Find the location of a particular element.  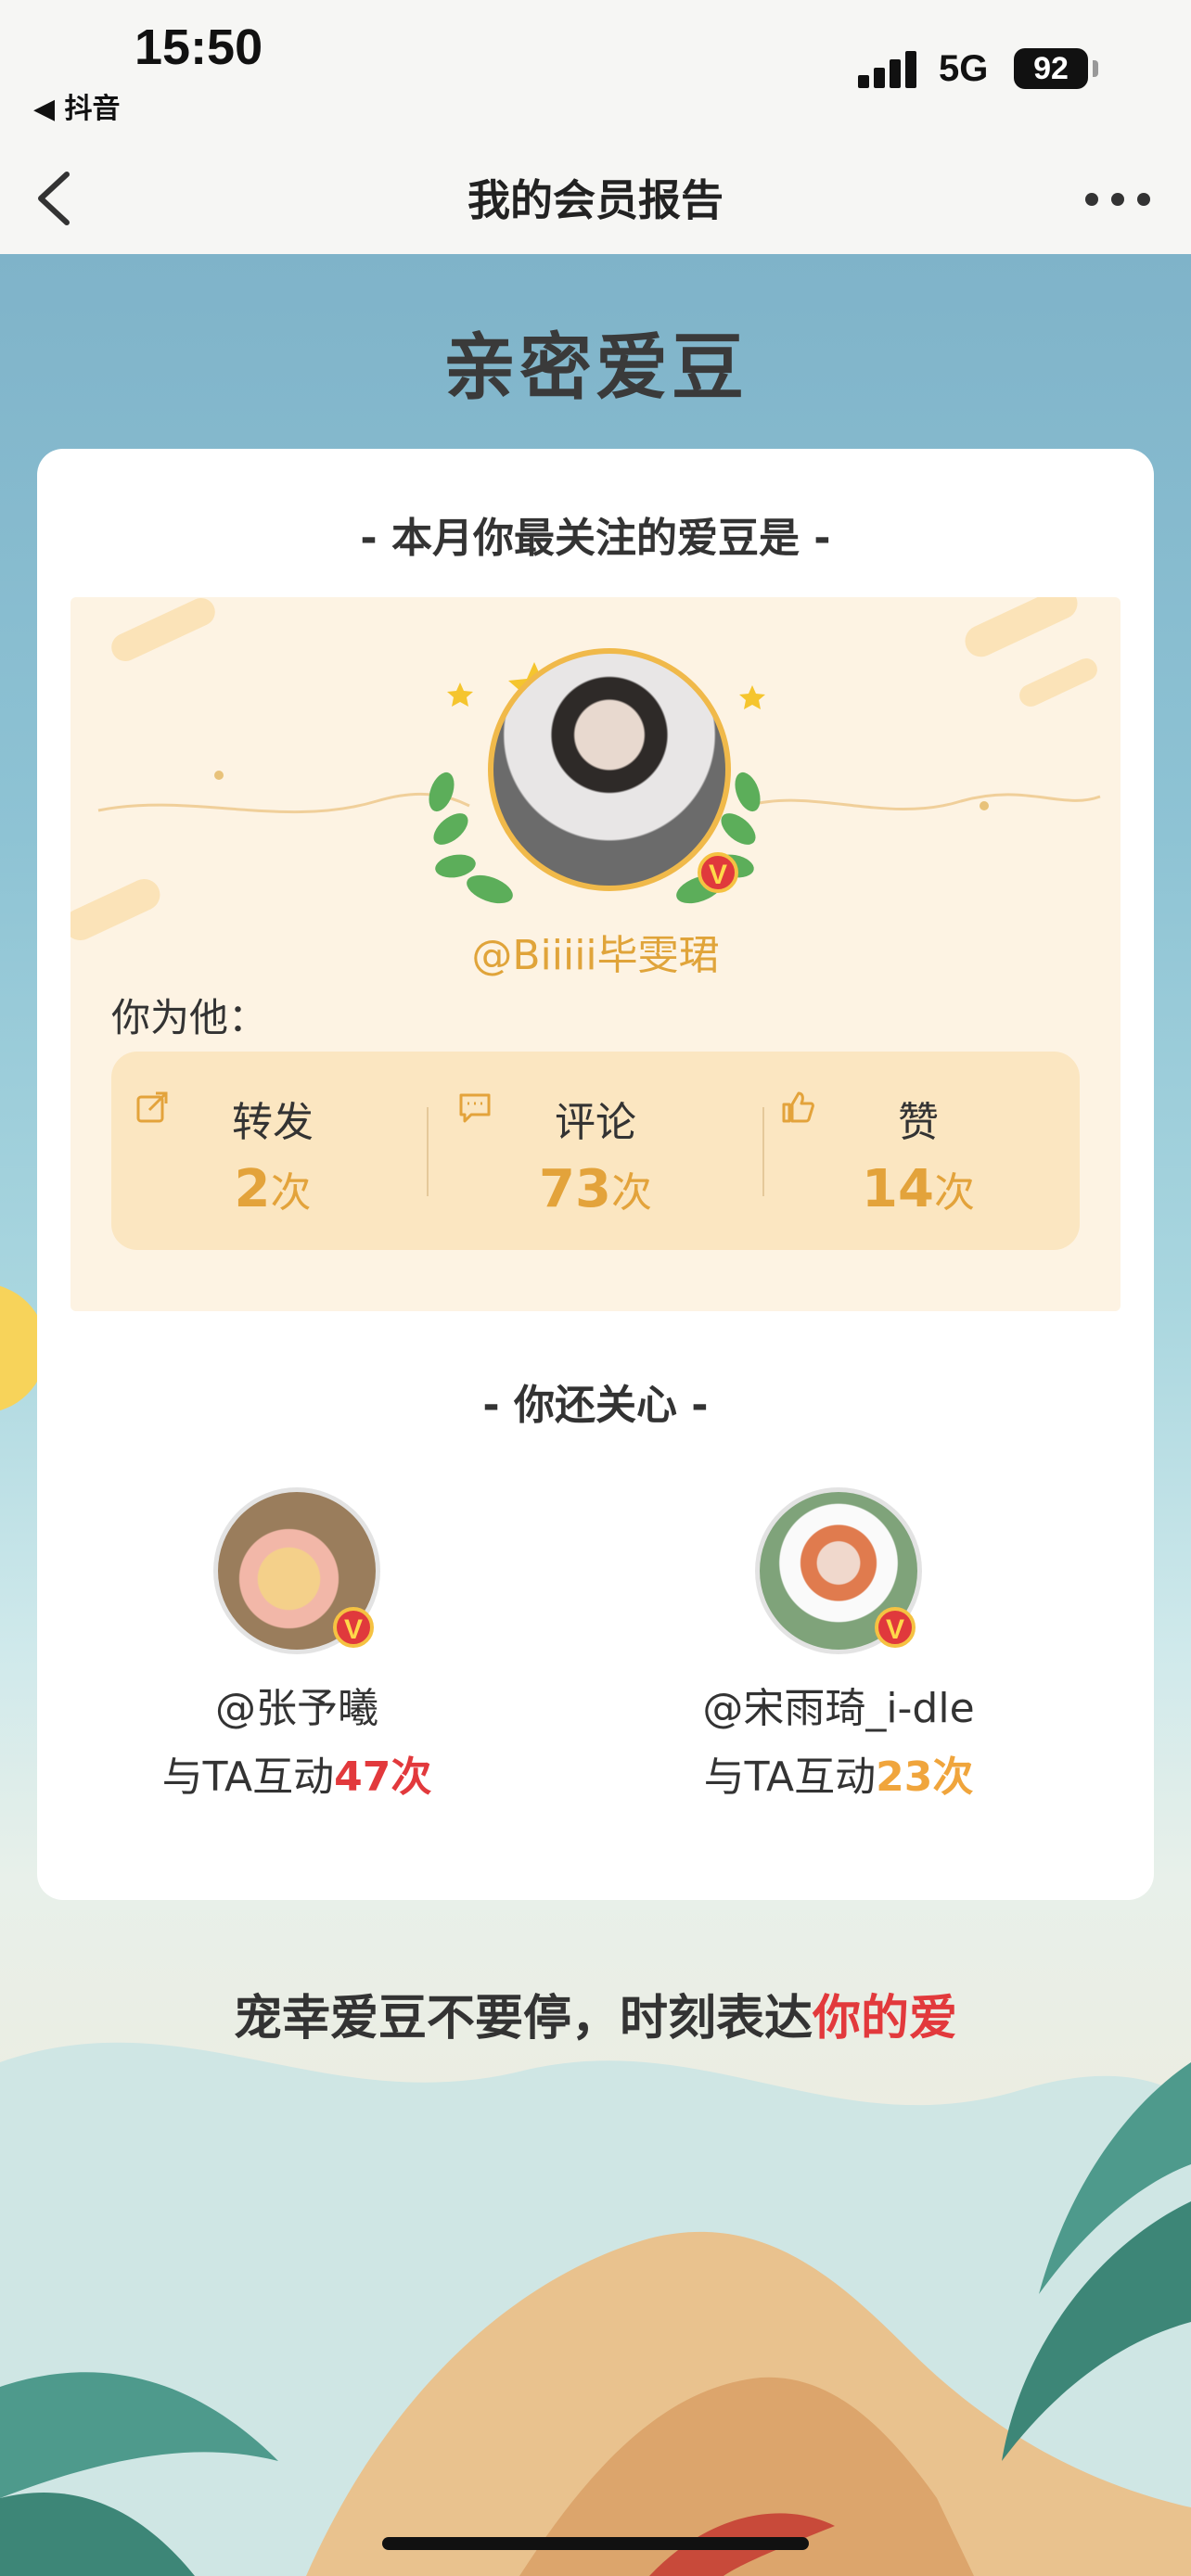

interaction-number: 23次 is located at coordinates (925, 1777).